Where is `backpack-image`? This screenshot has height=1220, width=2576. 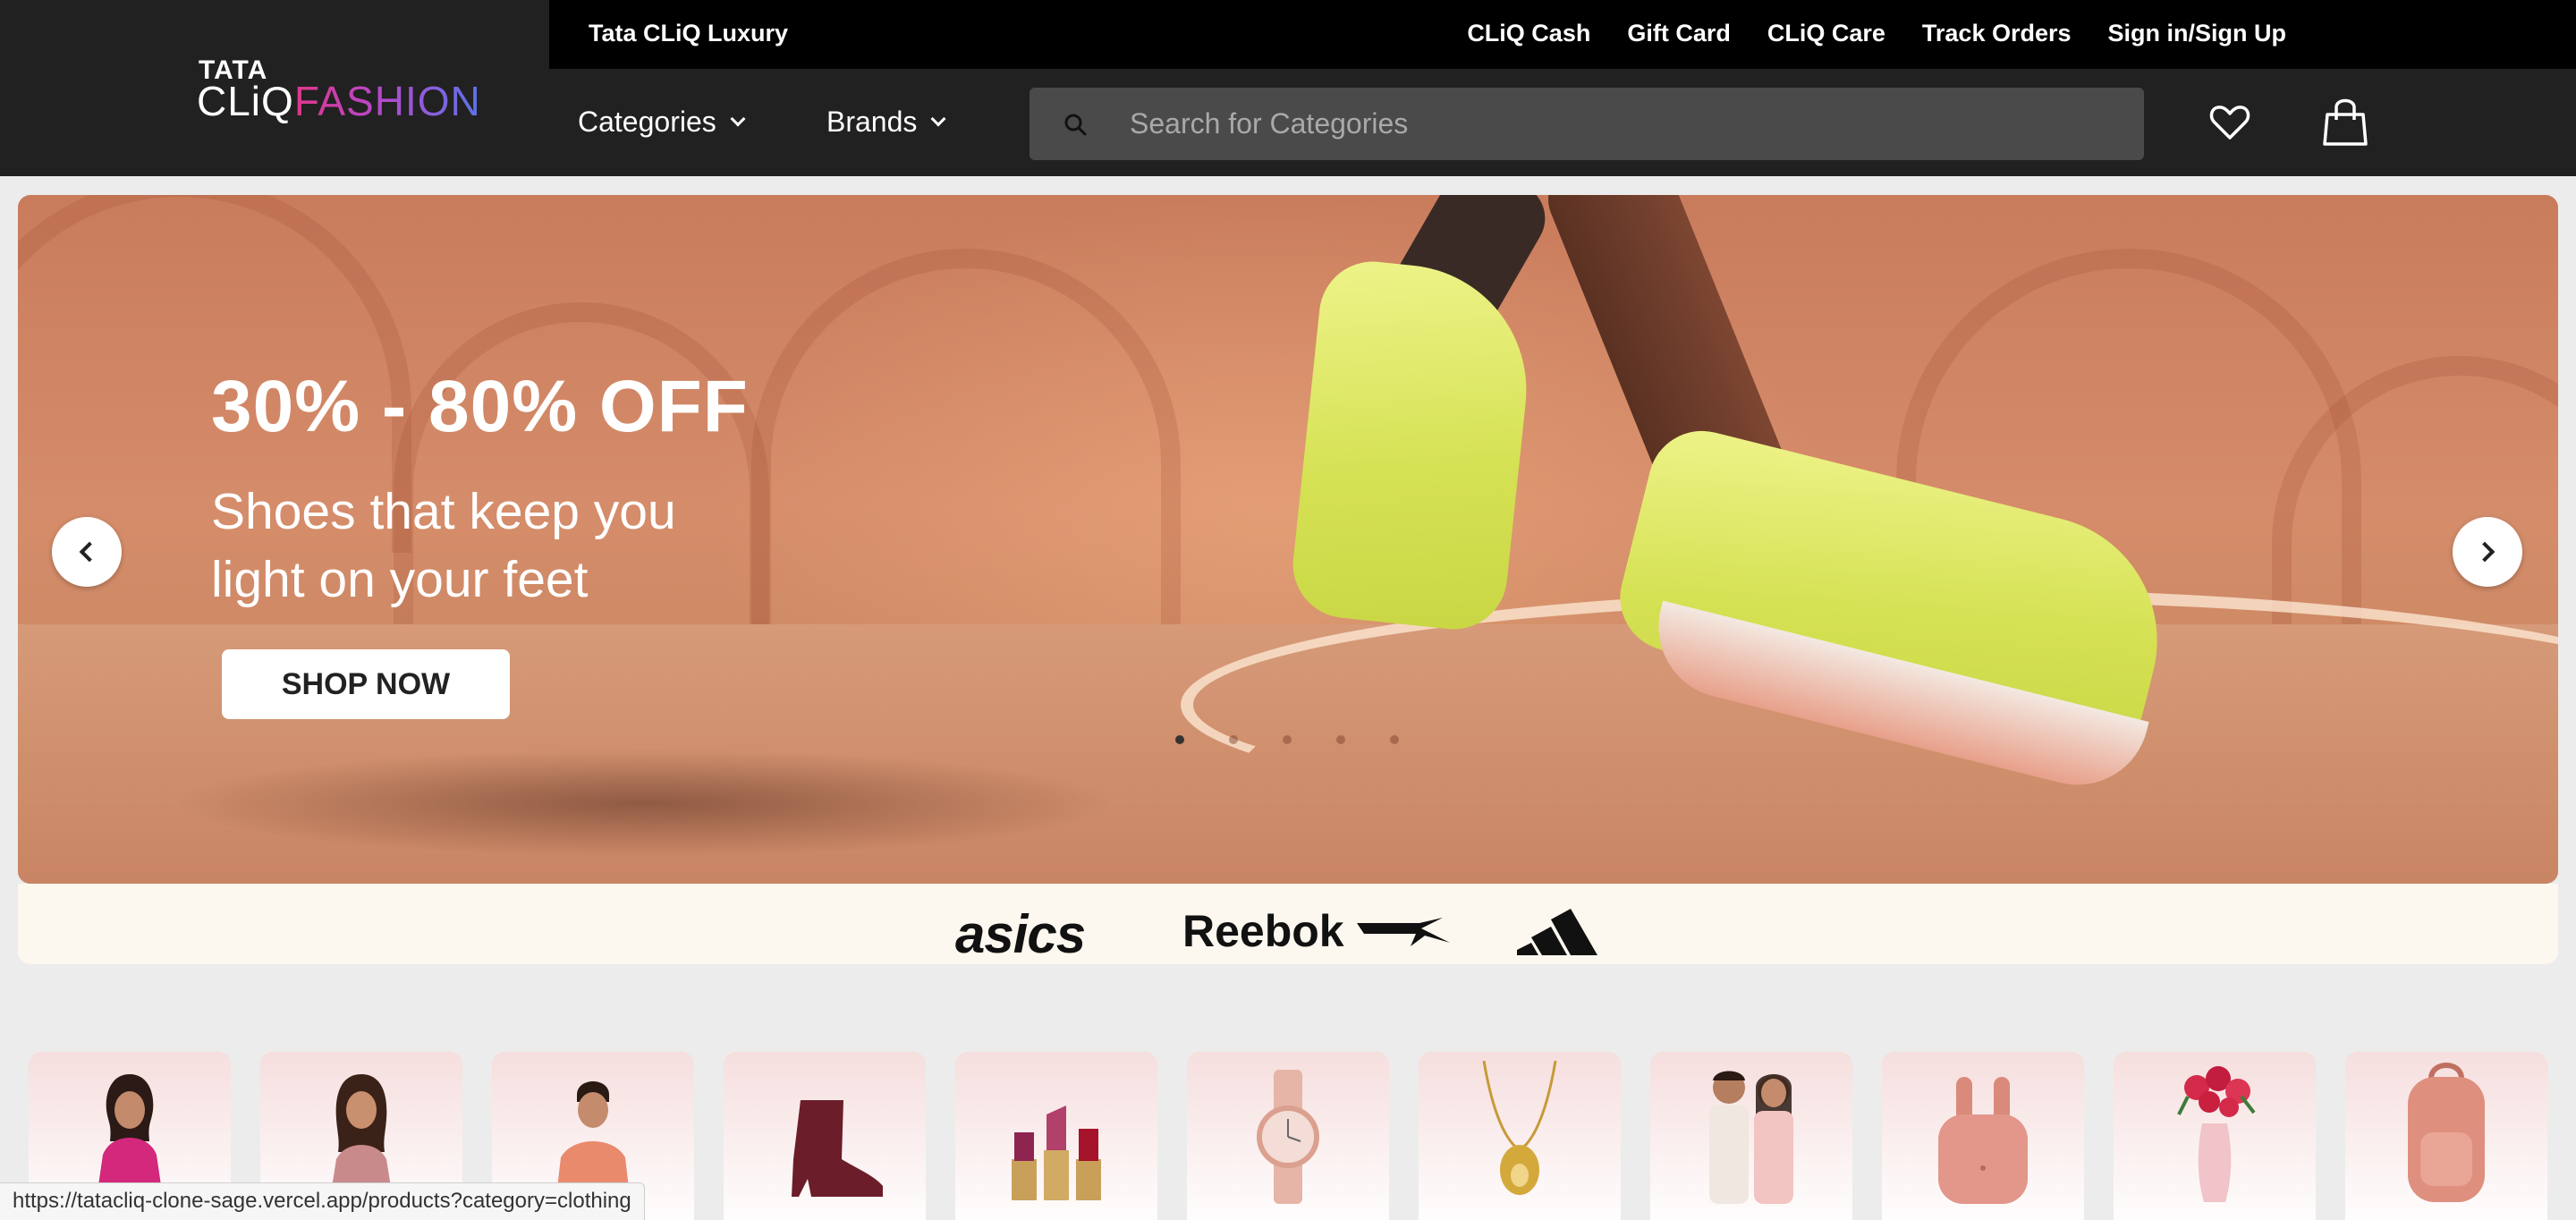
backpack-image is located at coordinates (2446, 1132).